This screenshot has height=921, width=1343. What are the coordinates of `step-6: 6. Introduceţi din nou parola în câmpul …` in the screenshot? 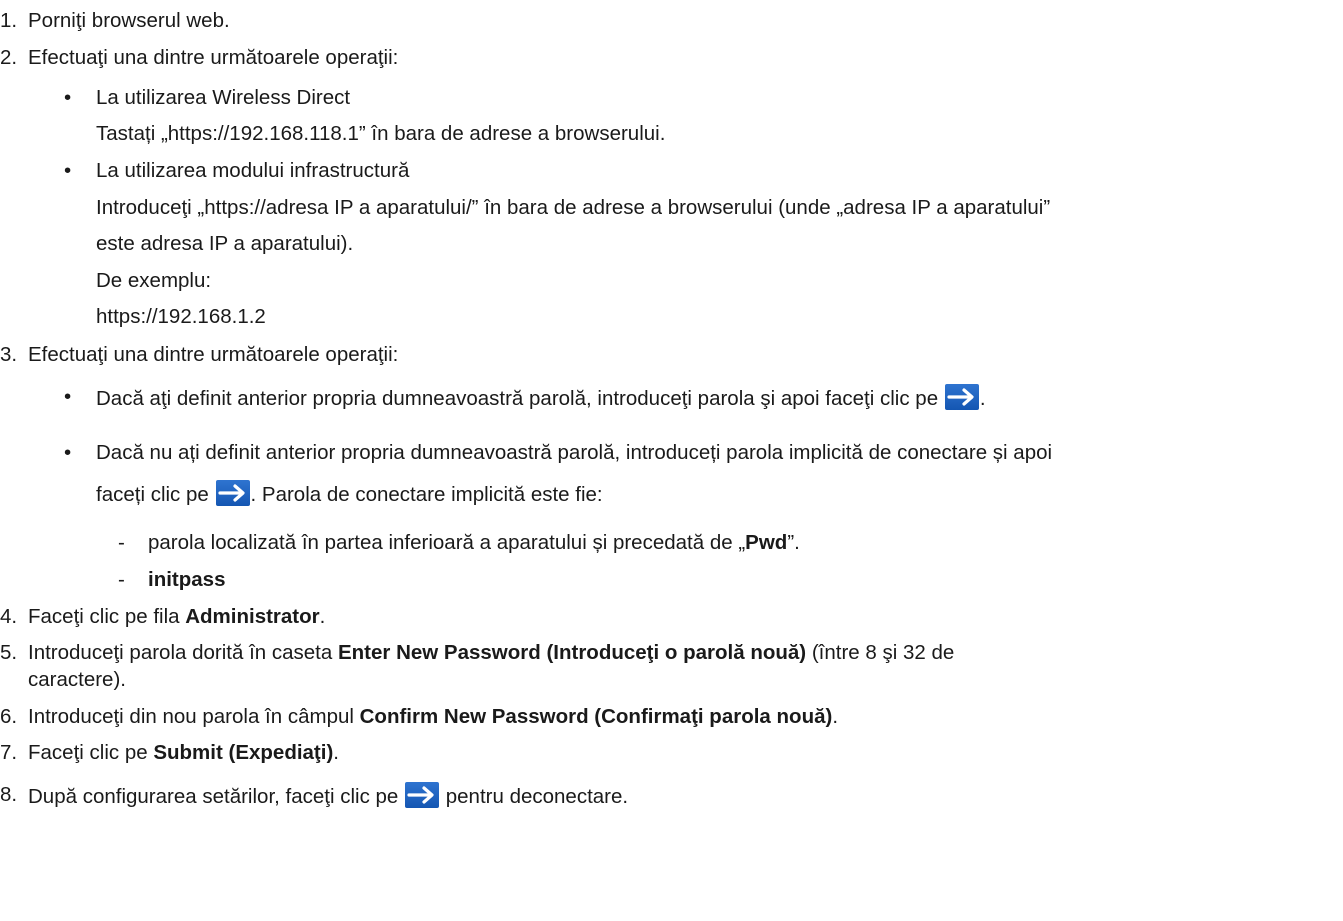 It's located at (419, 716).